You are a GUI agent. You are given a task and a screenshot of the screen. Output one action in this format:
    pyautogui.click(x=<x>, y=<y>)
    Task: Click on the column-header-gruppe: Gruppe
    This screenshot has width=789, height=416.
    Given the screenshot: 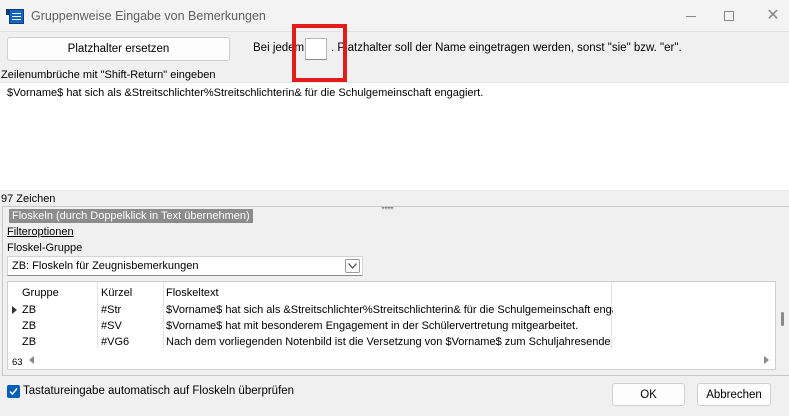 What is the action you would take?
    pyautogui.click(x=57, y=293)
    